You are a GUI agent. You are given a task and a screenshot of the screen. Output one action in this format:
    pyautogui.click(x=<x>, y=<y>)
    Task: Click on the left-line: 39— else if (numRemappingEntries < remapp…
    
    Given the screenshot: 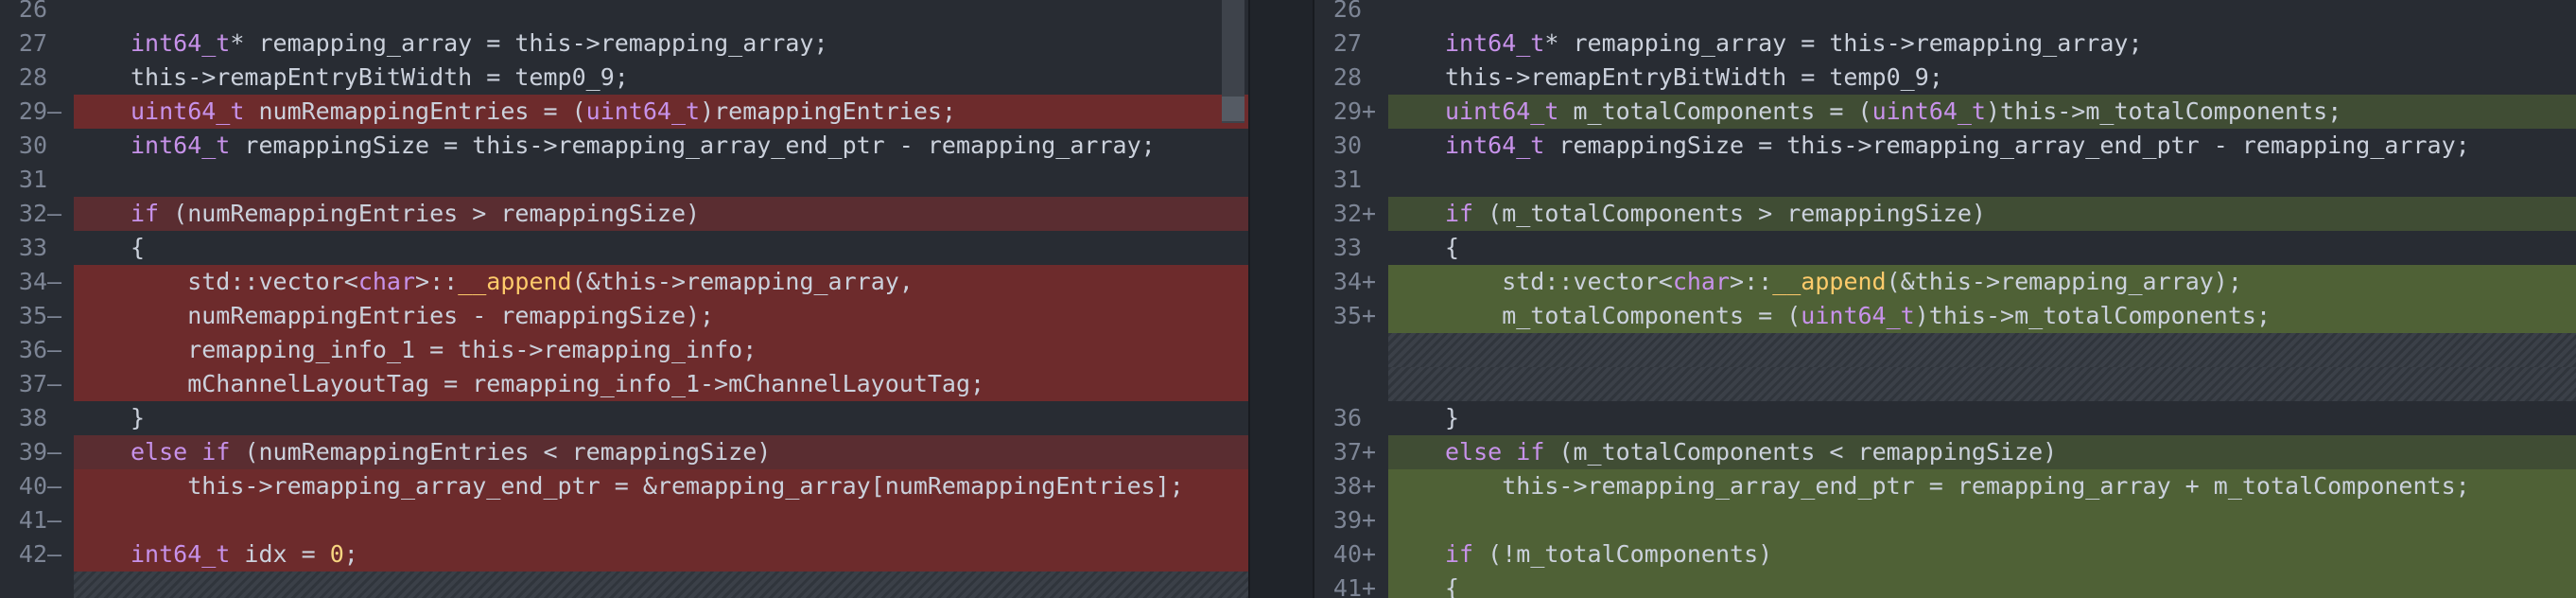 What is the action you would take?
    pyautogui.click(x=624, y=452)
    